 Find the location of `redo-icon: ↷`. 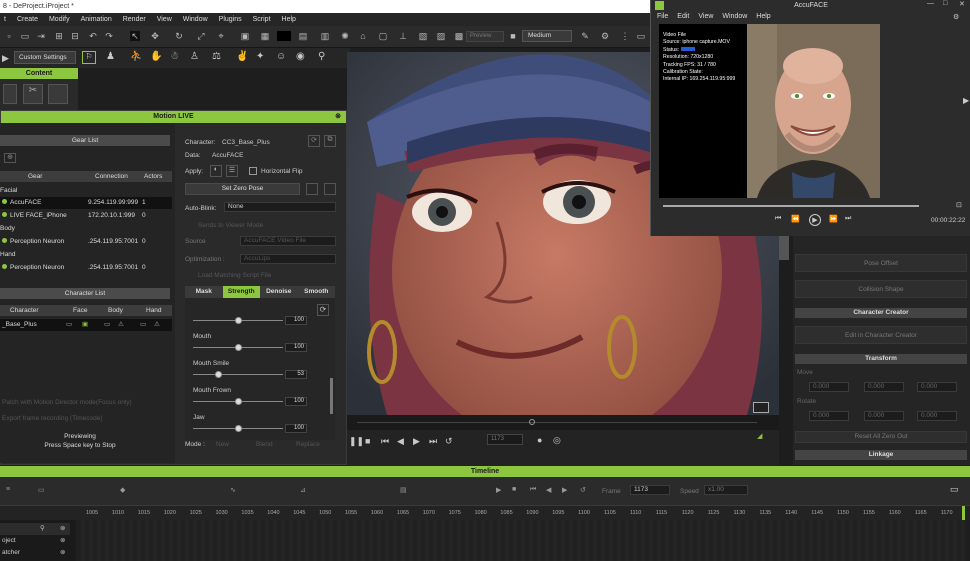

redo-icon: ↷ is located at coordinates (109, 36).